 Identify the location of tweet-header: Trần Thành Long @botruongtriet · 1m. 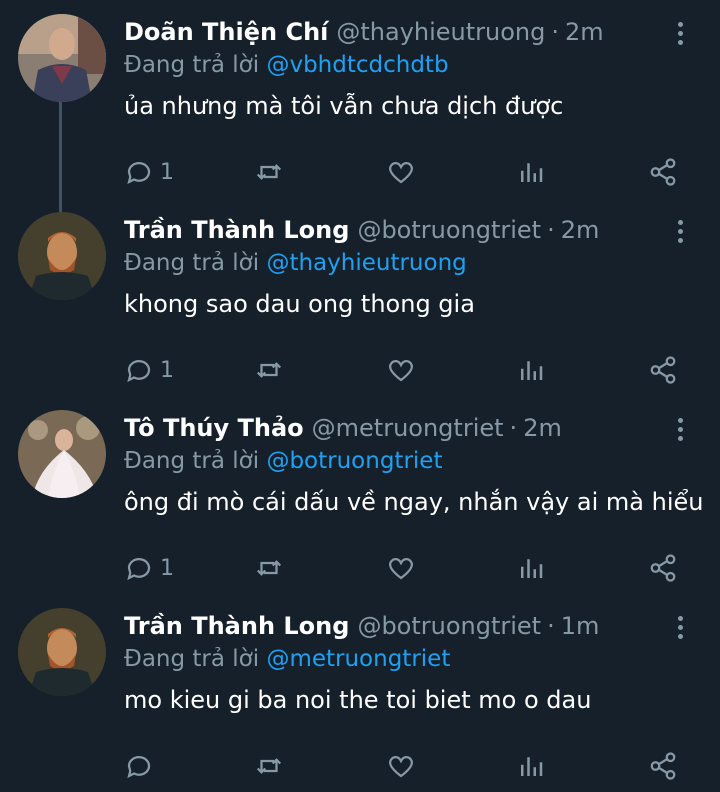
(412, 629).